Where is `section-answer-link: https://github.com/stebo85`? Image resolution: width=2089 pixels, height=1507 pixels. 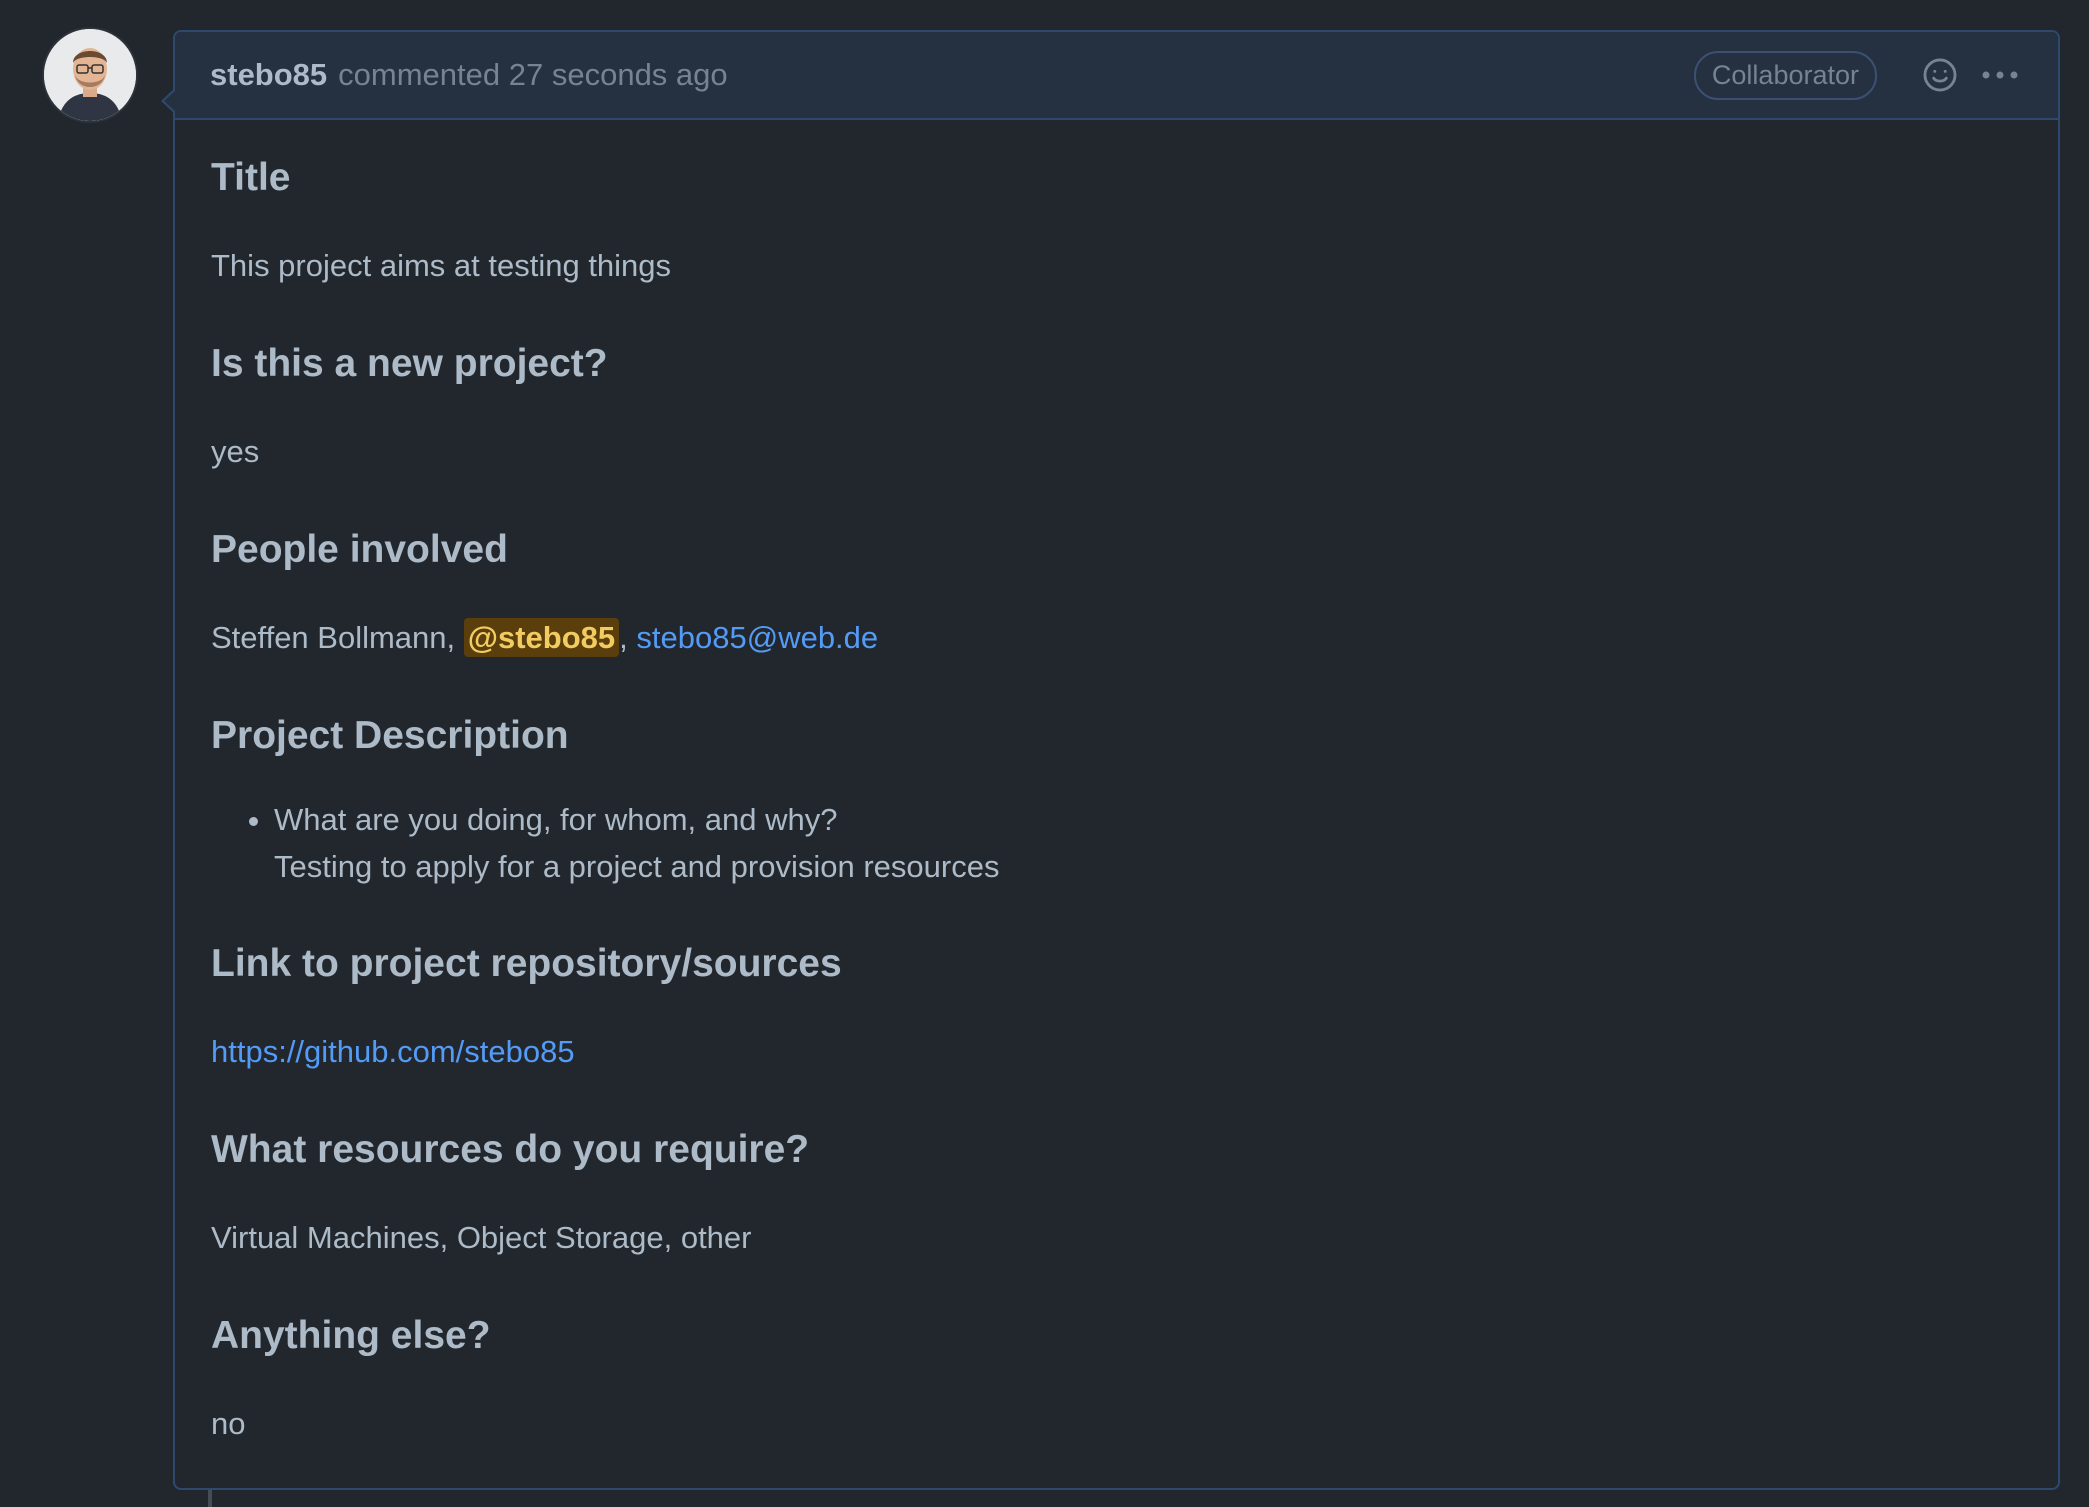 section-answer-link: https://github.com/stebo85 is located at coordinates (1116, 1052).